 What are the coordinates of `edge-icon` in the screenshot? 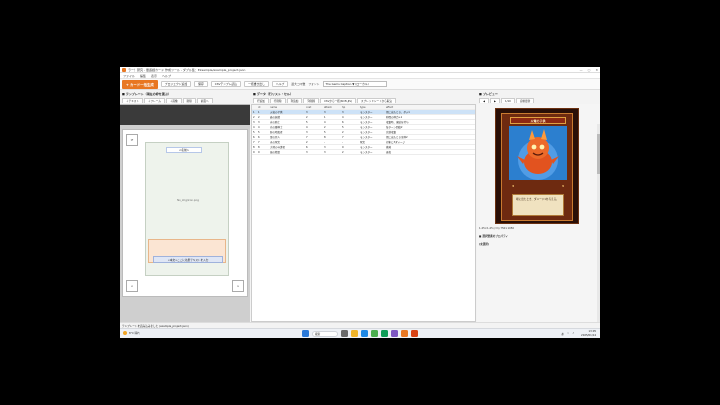 It's located at (364, 333).